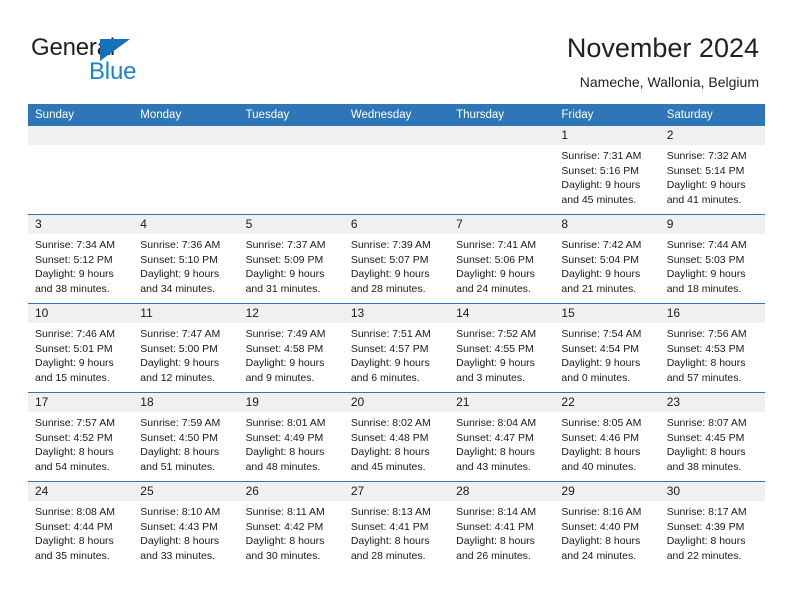  What do you see at coordinates (491, 377) in the screenshot?
I see `day-detail-line: and 3 minutes.` at bounding box center [491, 377].